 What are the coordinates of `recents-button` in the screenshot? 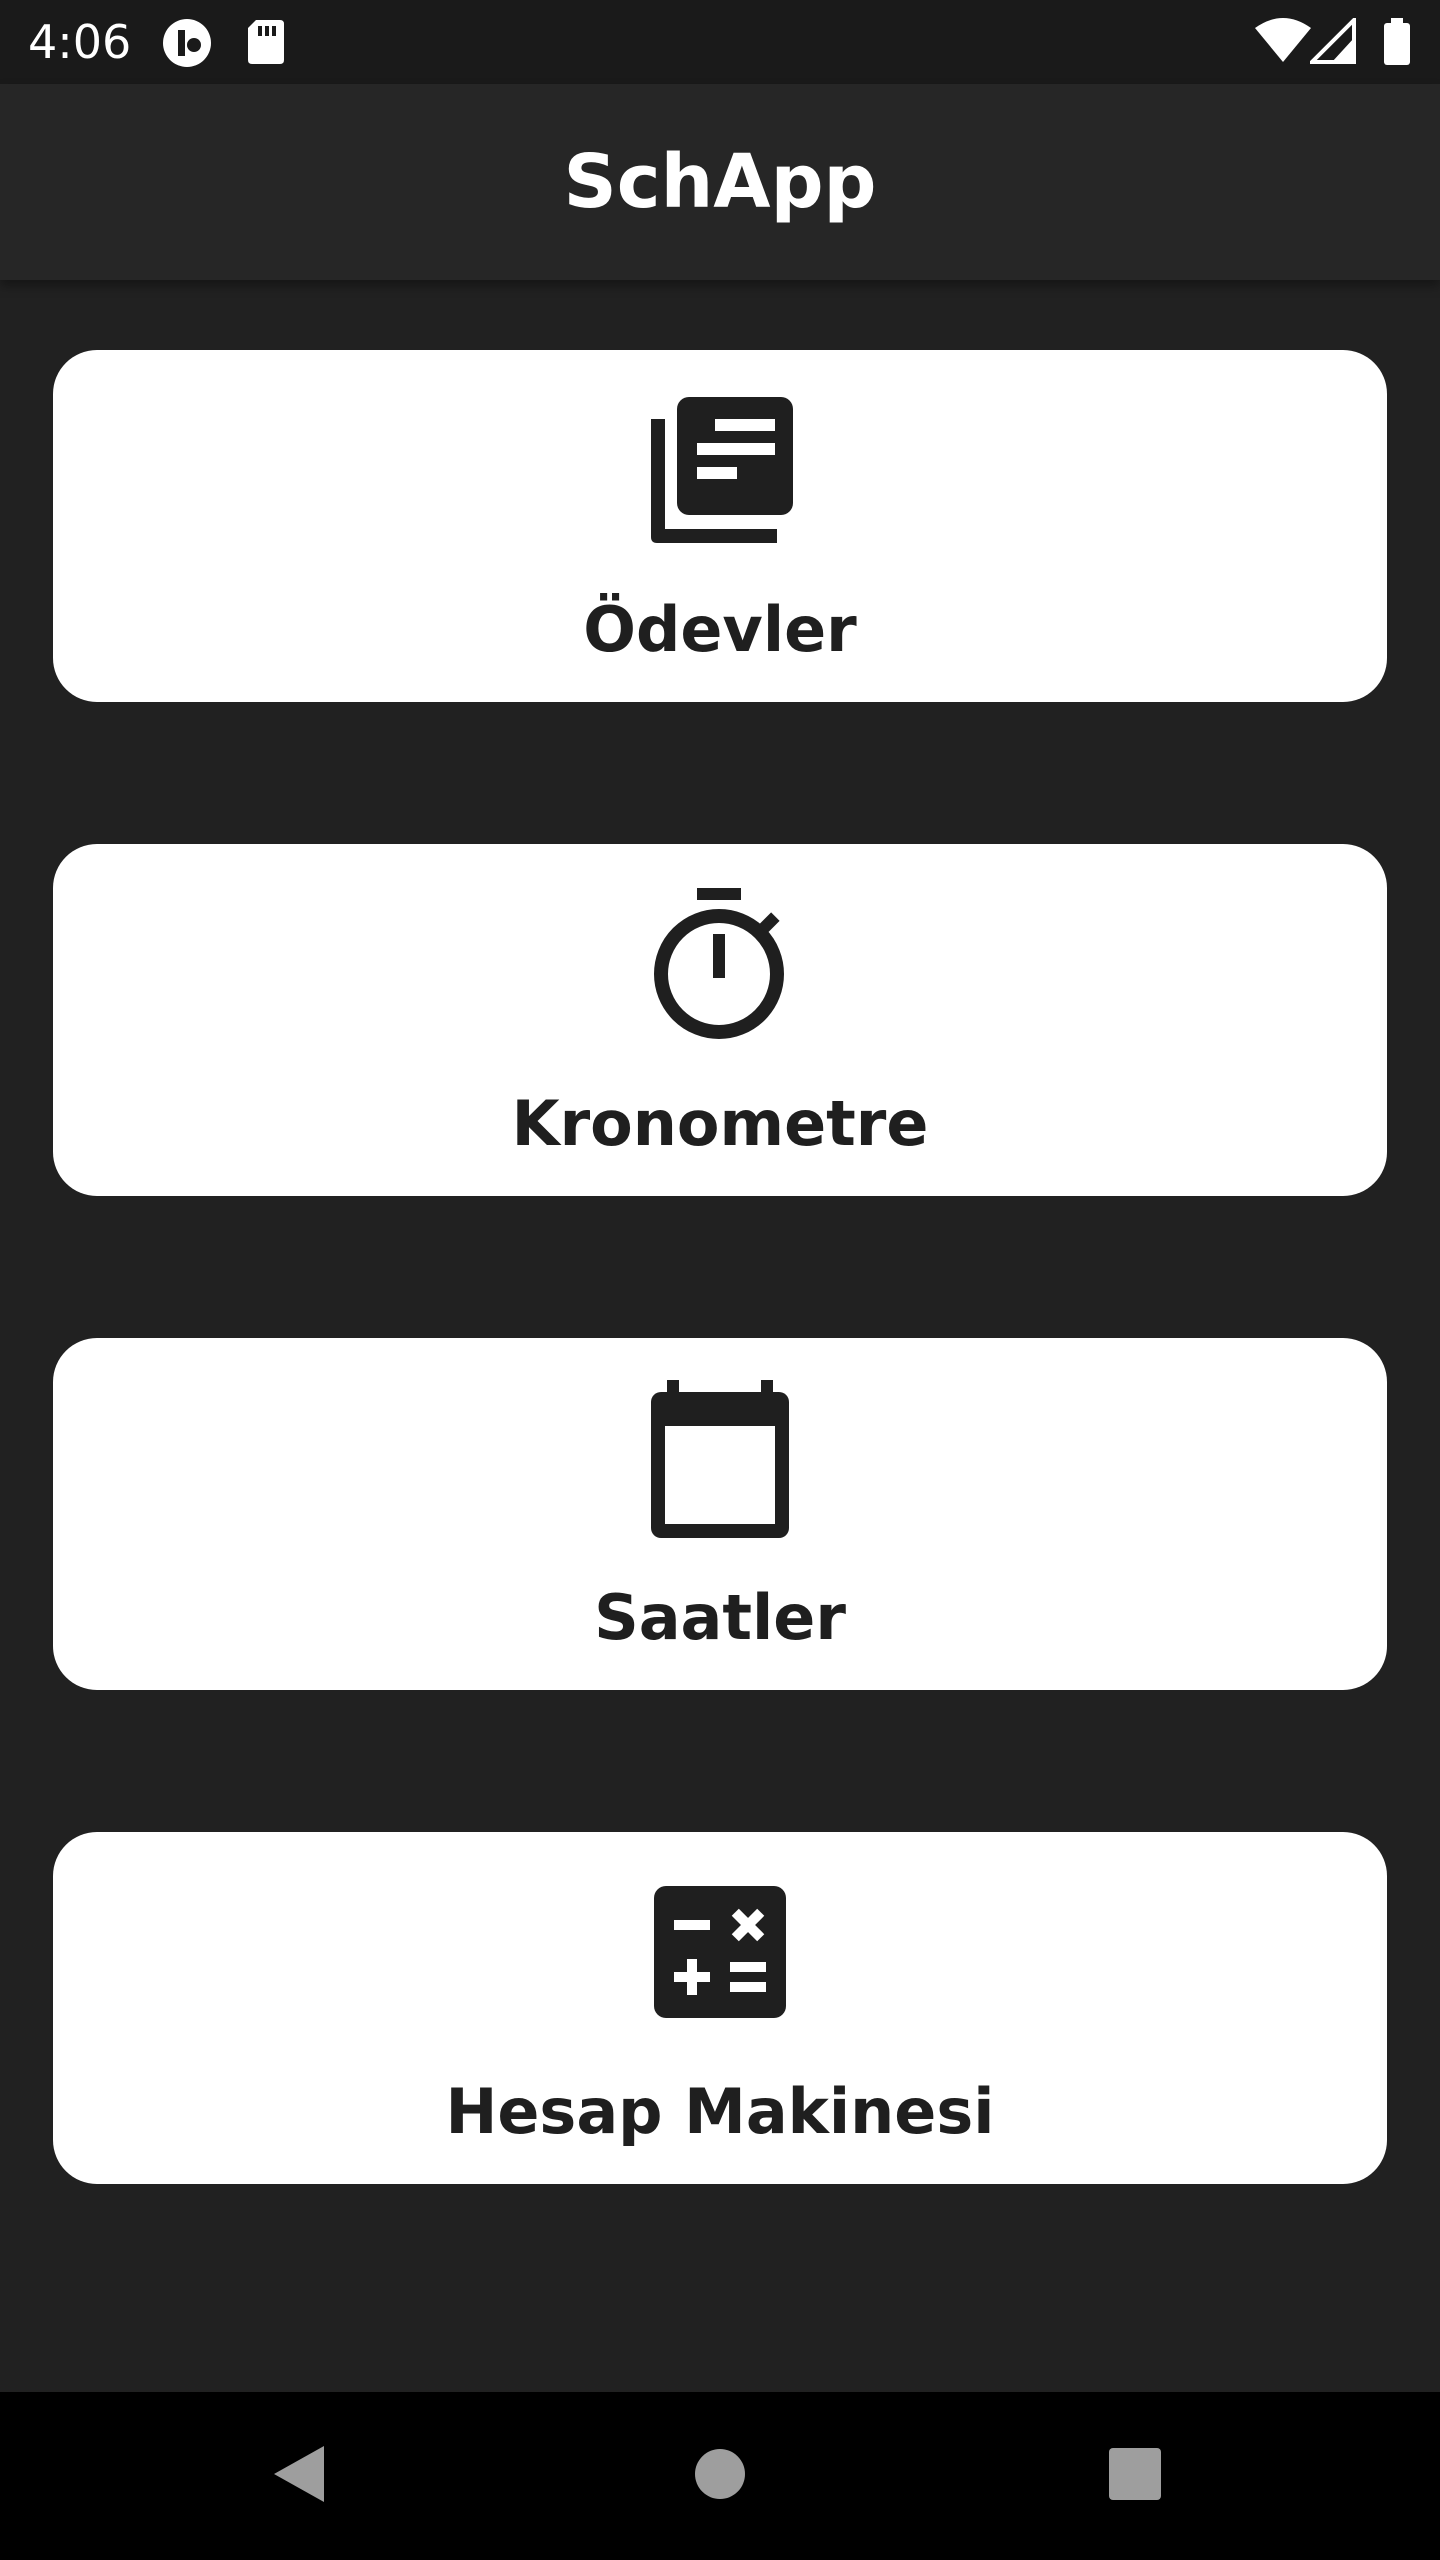 It's located at (1135, 2476).